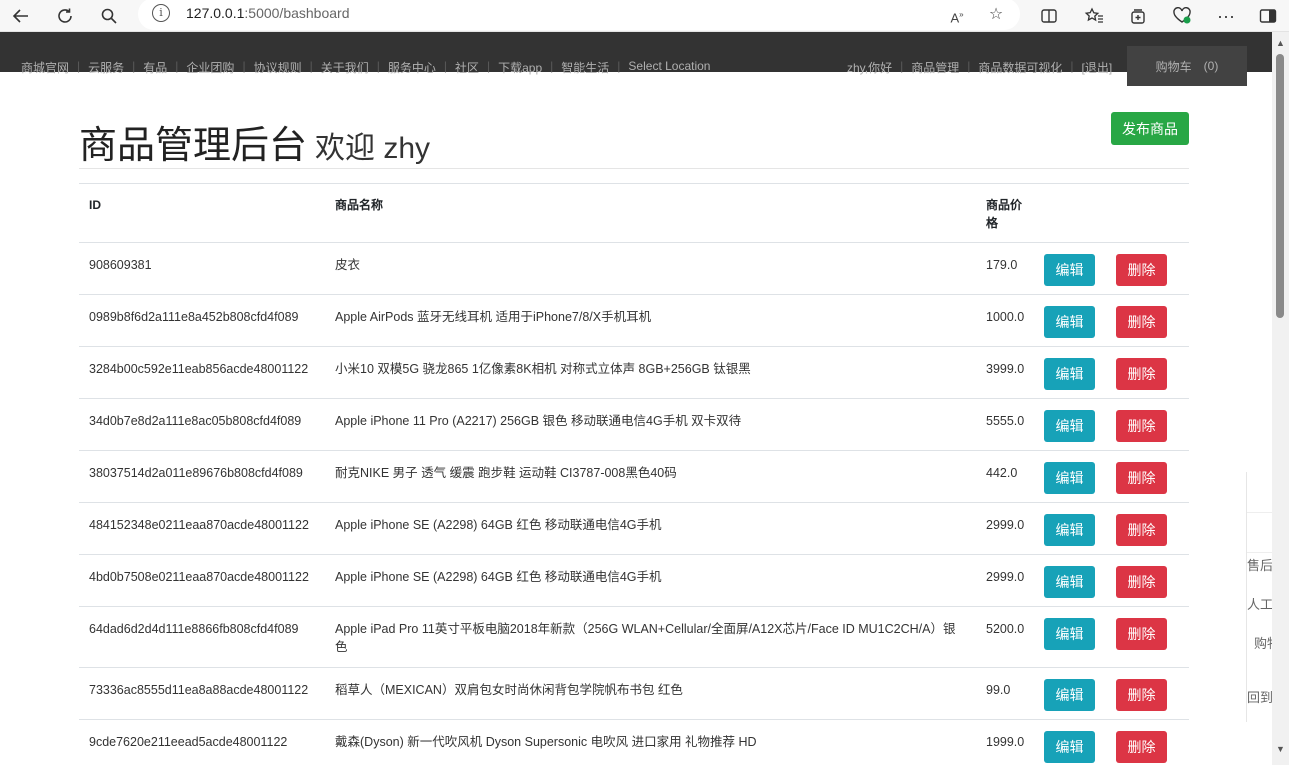 The image size is (1289, 771). Describe the element at coordinates (1008, 477) in the screenshot. I see `goods-price: 442.0` at that location.